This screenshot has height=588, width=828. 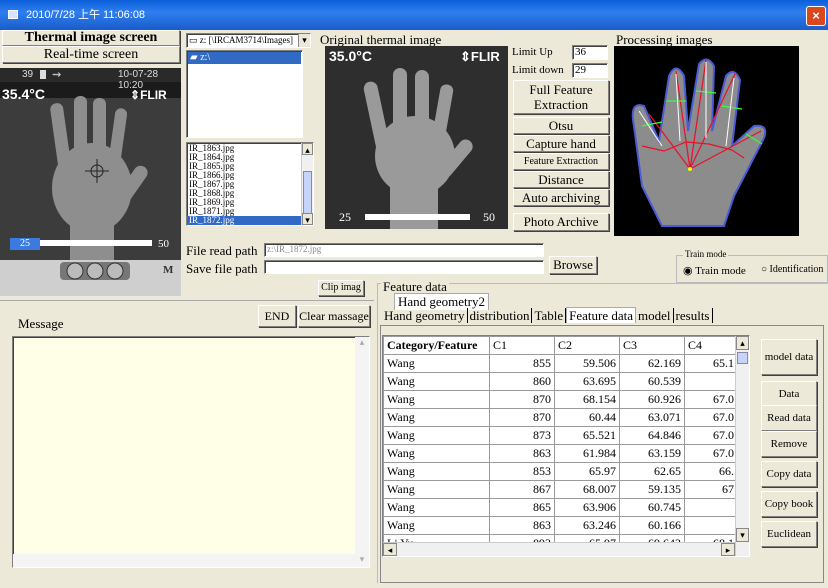 What do you see at coordinates (436, 345) in the screenshot?
I see `column-header: Category/Feature` at bounding box center [436, 345].